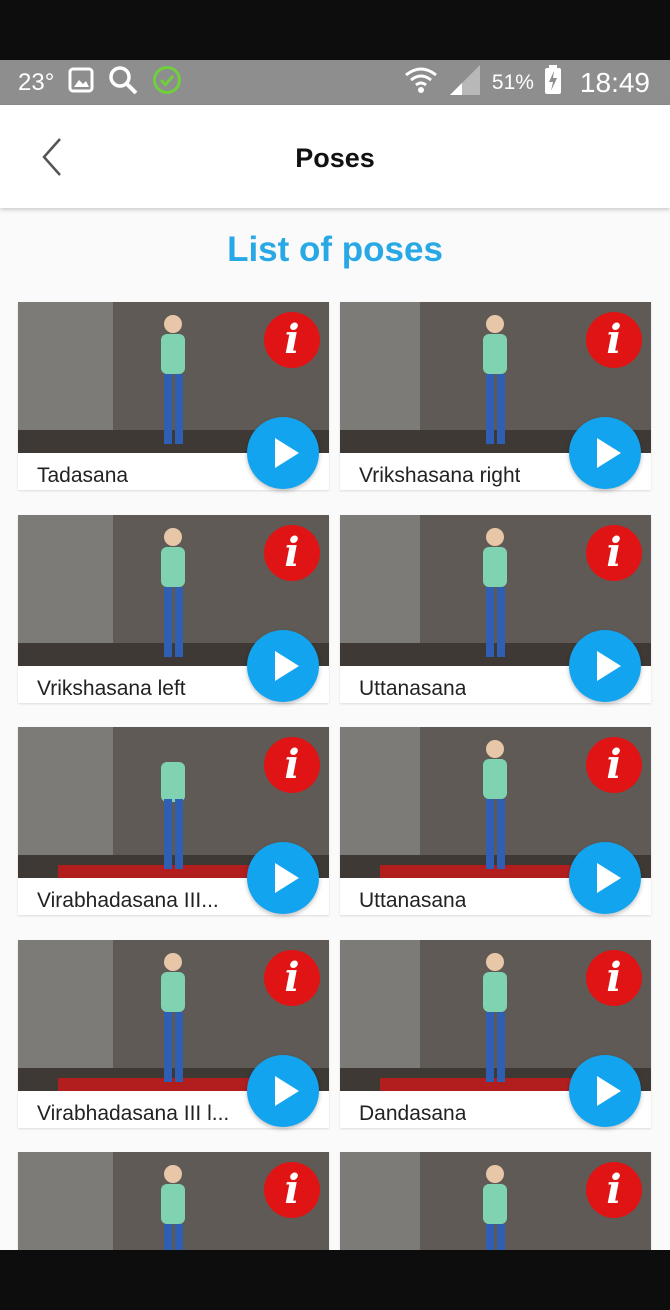 This screenshot has width=670, height=1310. I want to click on wifi-icon, so click(421, 82).